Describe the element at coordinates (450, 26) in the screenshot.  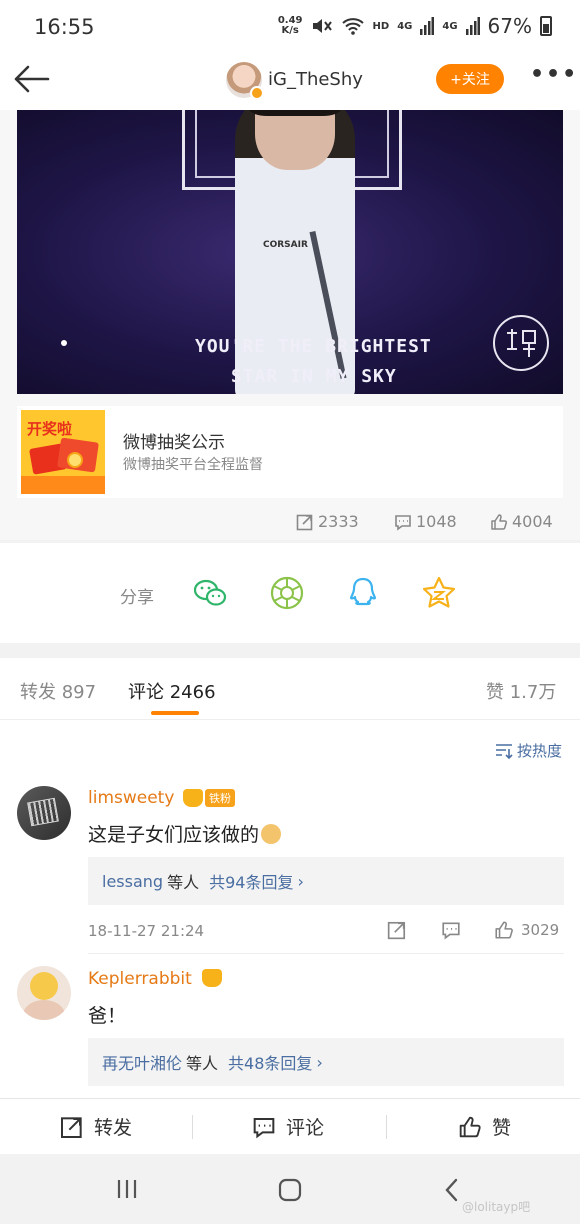
I see `signal-label-2: 4G` at that location.